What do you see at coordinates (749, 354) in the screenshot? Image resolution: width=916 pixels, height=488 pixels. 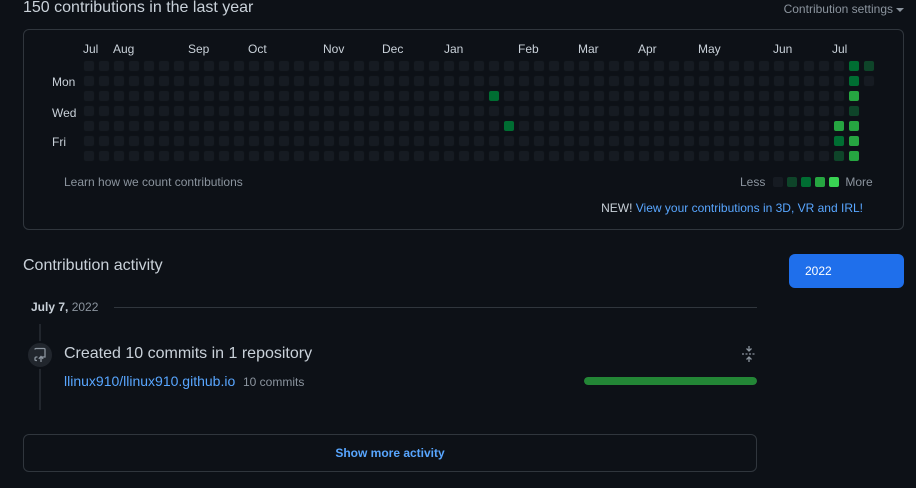 I see `fold-icon` at bounding box center [749, 354].